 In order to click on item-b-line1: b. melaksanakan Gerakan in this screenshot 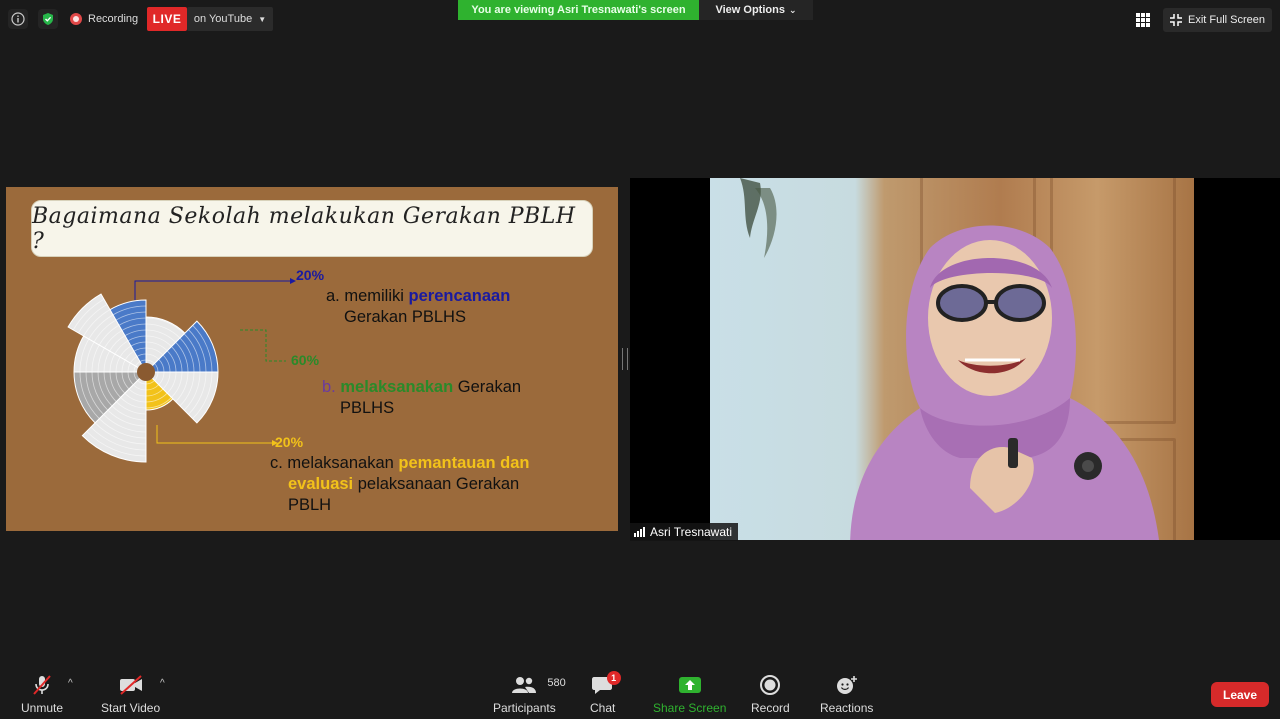, I will do `click(421, 387)`.